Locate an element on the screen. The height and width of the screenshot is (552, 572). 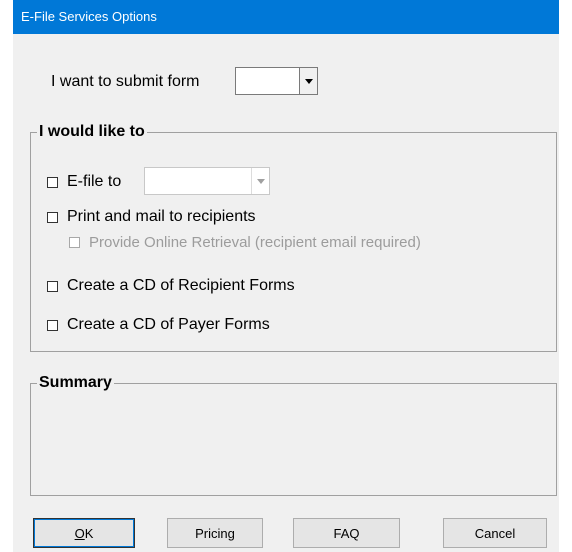
efile-target-dropdown is located at coordinates (207, 181).